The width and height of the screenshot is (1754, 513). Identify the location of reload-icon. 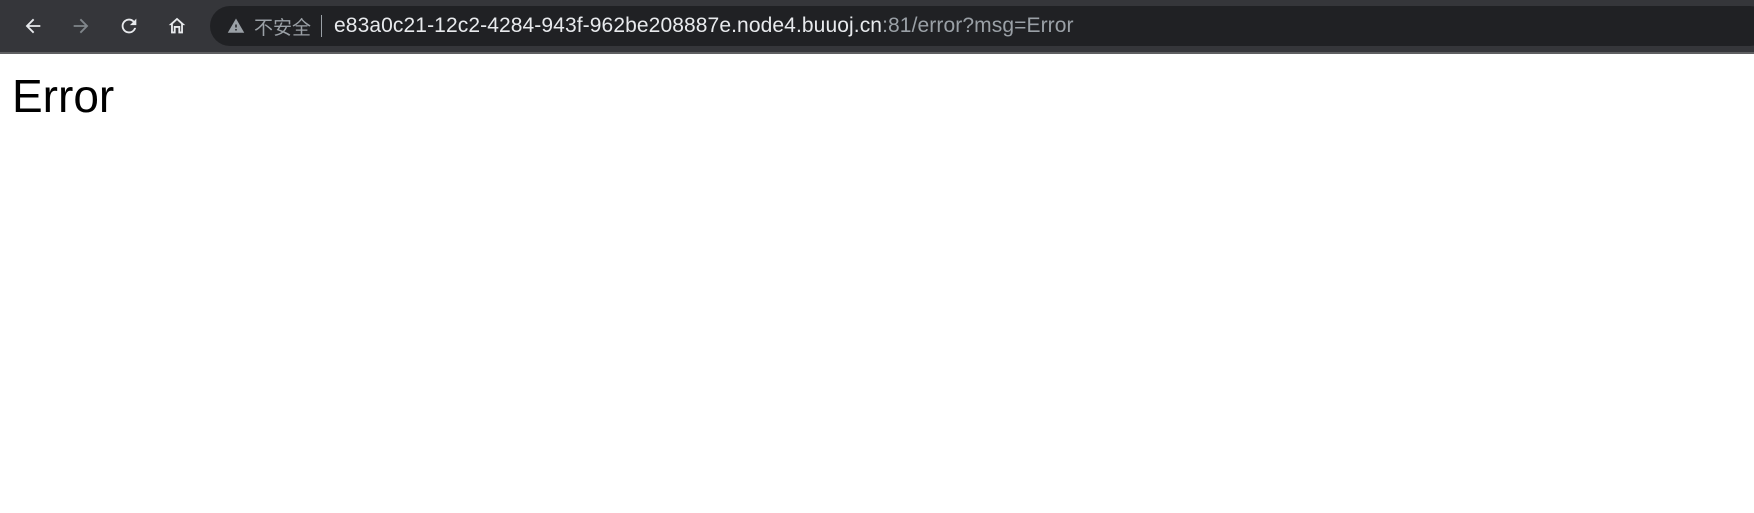
(129, 26).